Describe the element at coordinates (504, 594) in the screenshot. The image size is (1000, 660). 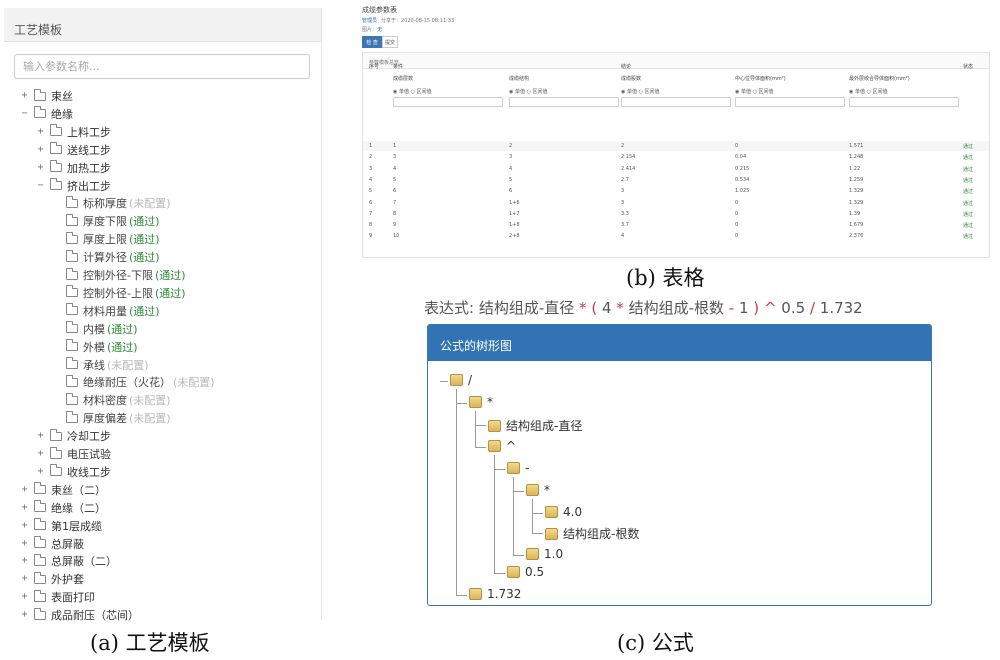
I see `formula-node-label: 1.732` at that location.